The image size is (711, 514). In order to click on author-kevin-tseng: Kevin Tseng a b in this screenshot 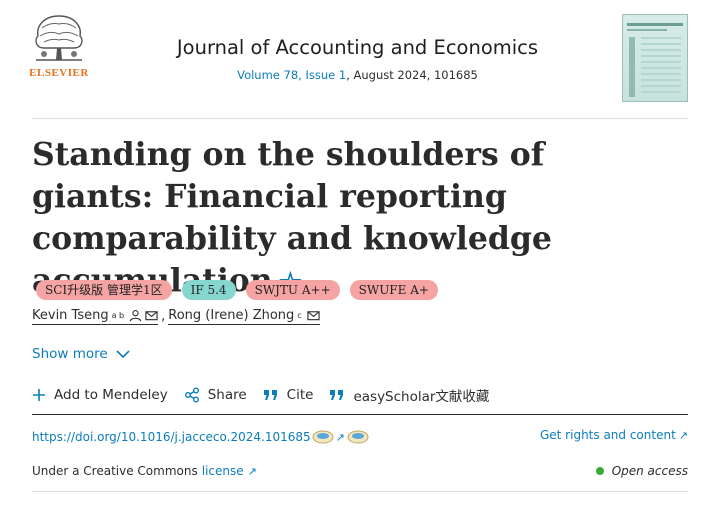, I will do `click(95, 316)`.